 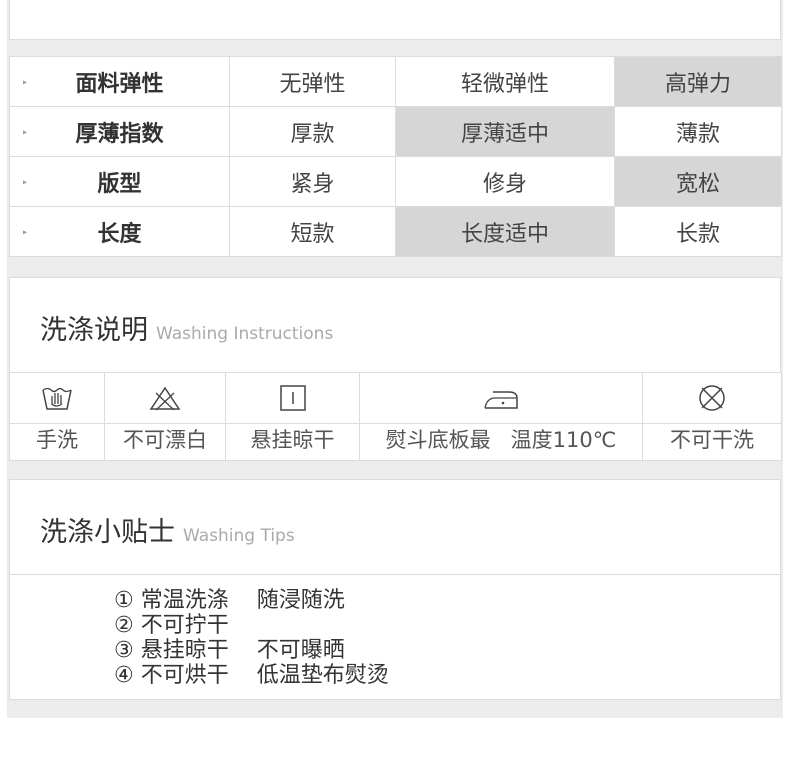 I want to click on attribute-option: 无弹性, so click(x=312, y=81).